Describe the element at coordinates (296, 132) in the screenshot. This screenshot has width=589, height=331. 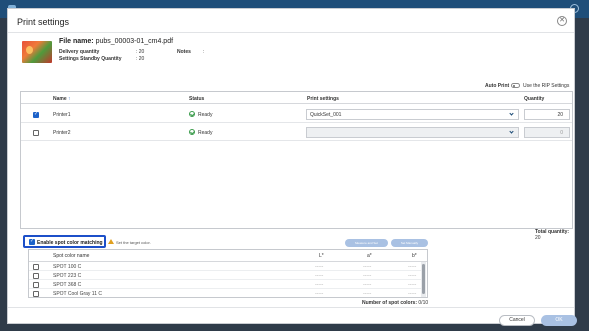
I see `table-row: Printer2 Ready 0` at that location.